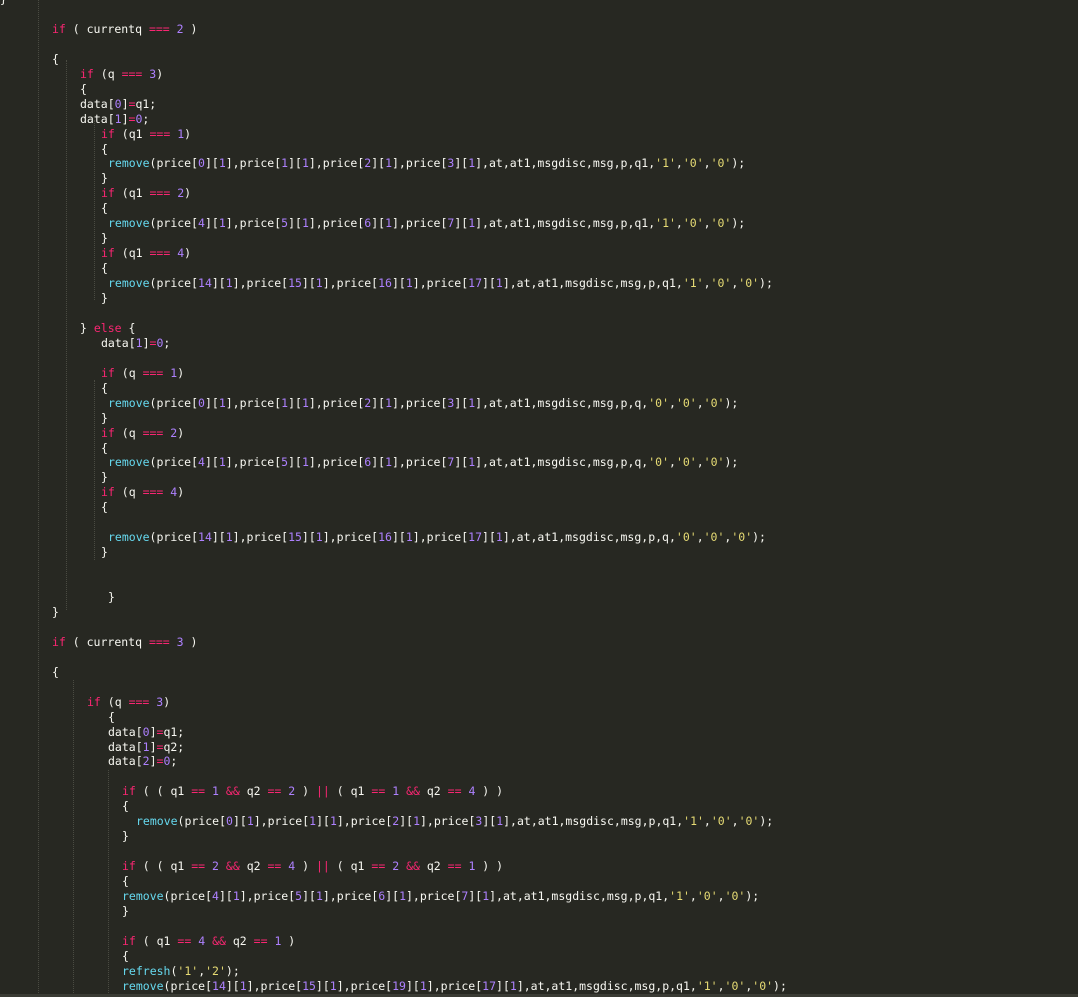 The height and width of the screenshot is (997, 1078). I want to click on code-token: refresh, so click(146, 970).